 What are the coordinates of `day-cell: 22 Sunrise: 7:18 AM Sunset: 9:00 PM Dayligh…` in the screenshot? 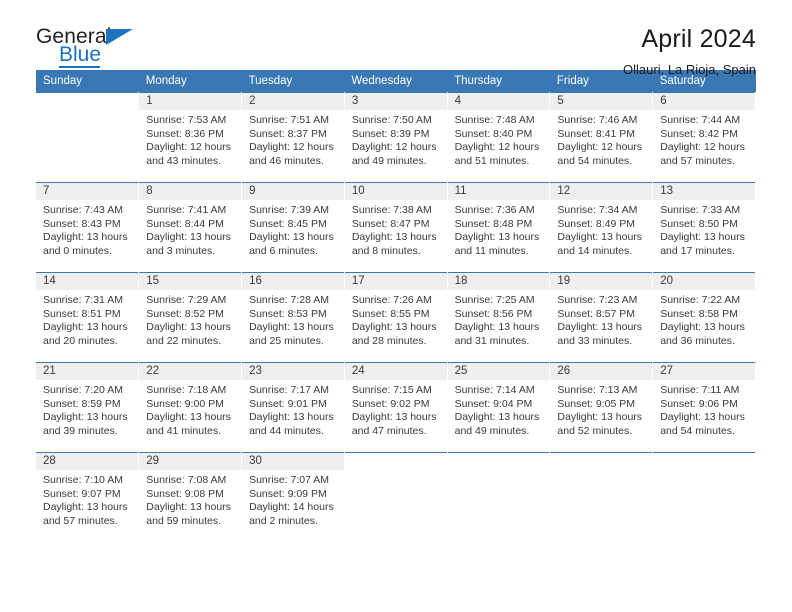 It's located at (190, 407).